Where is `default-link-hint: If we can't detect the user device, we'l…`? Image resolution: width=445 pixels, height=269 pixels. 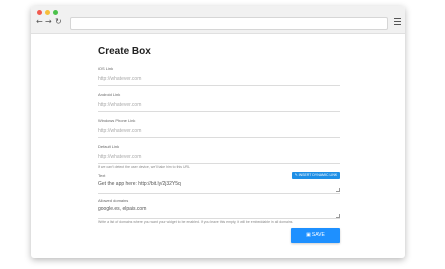
default-link-hint: If we can't detect the user device, we'l… is located at coordinates (144, 167).